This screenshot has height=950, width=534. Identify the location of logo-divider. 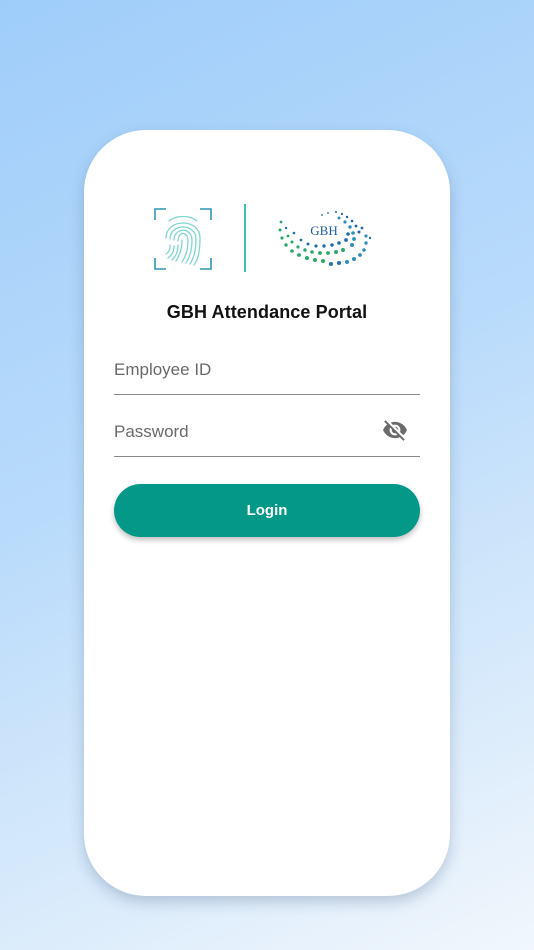
(245, 238).